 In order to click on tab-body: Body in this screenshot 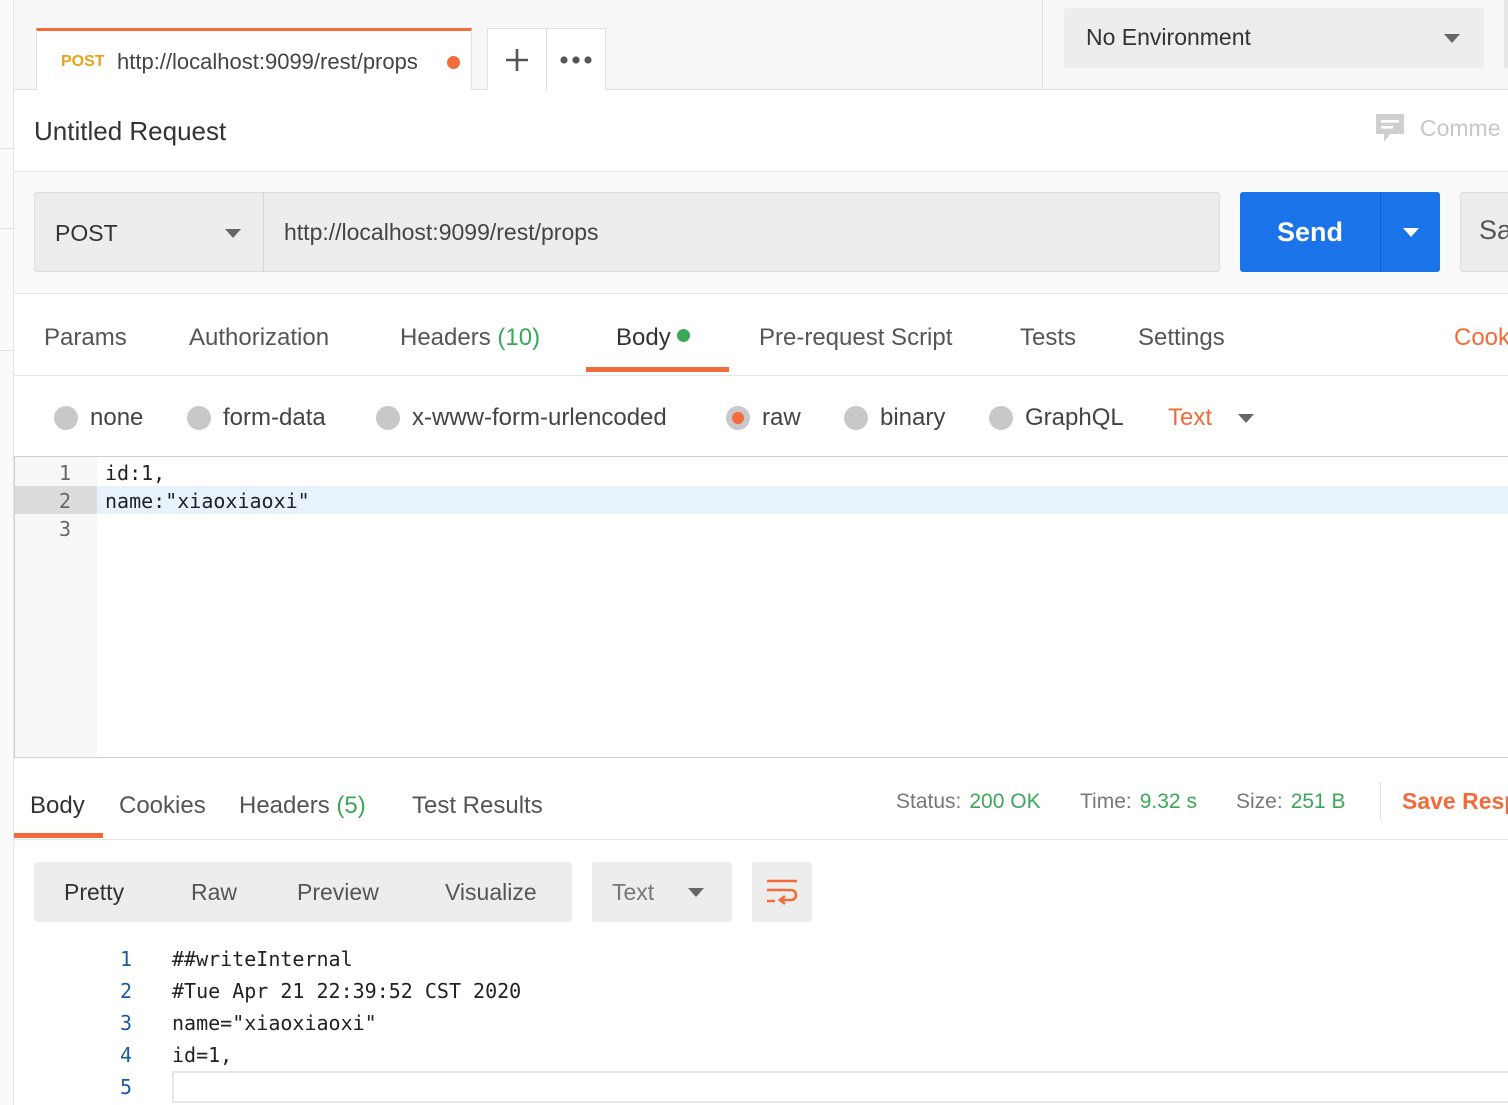, I will do `click(653, 338)`.